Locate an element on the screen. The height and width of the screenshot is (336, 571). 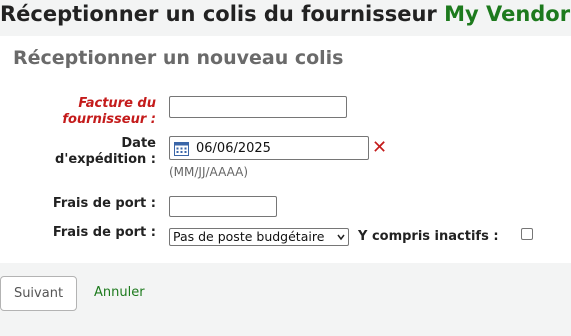
shipping-fund-select: Pas de poste budgétaire is located at coordinates (259, 237).